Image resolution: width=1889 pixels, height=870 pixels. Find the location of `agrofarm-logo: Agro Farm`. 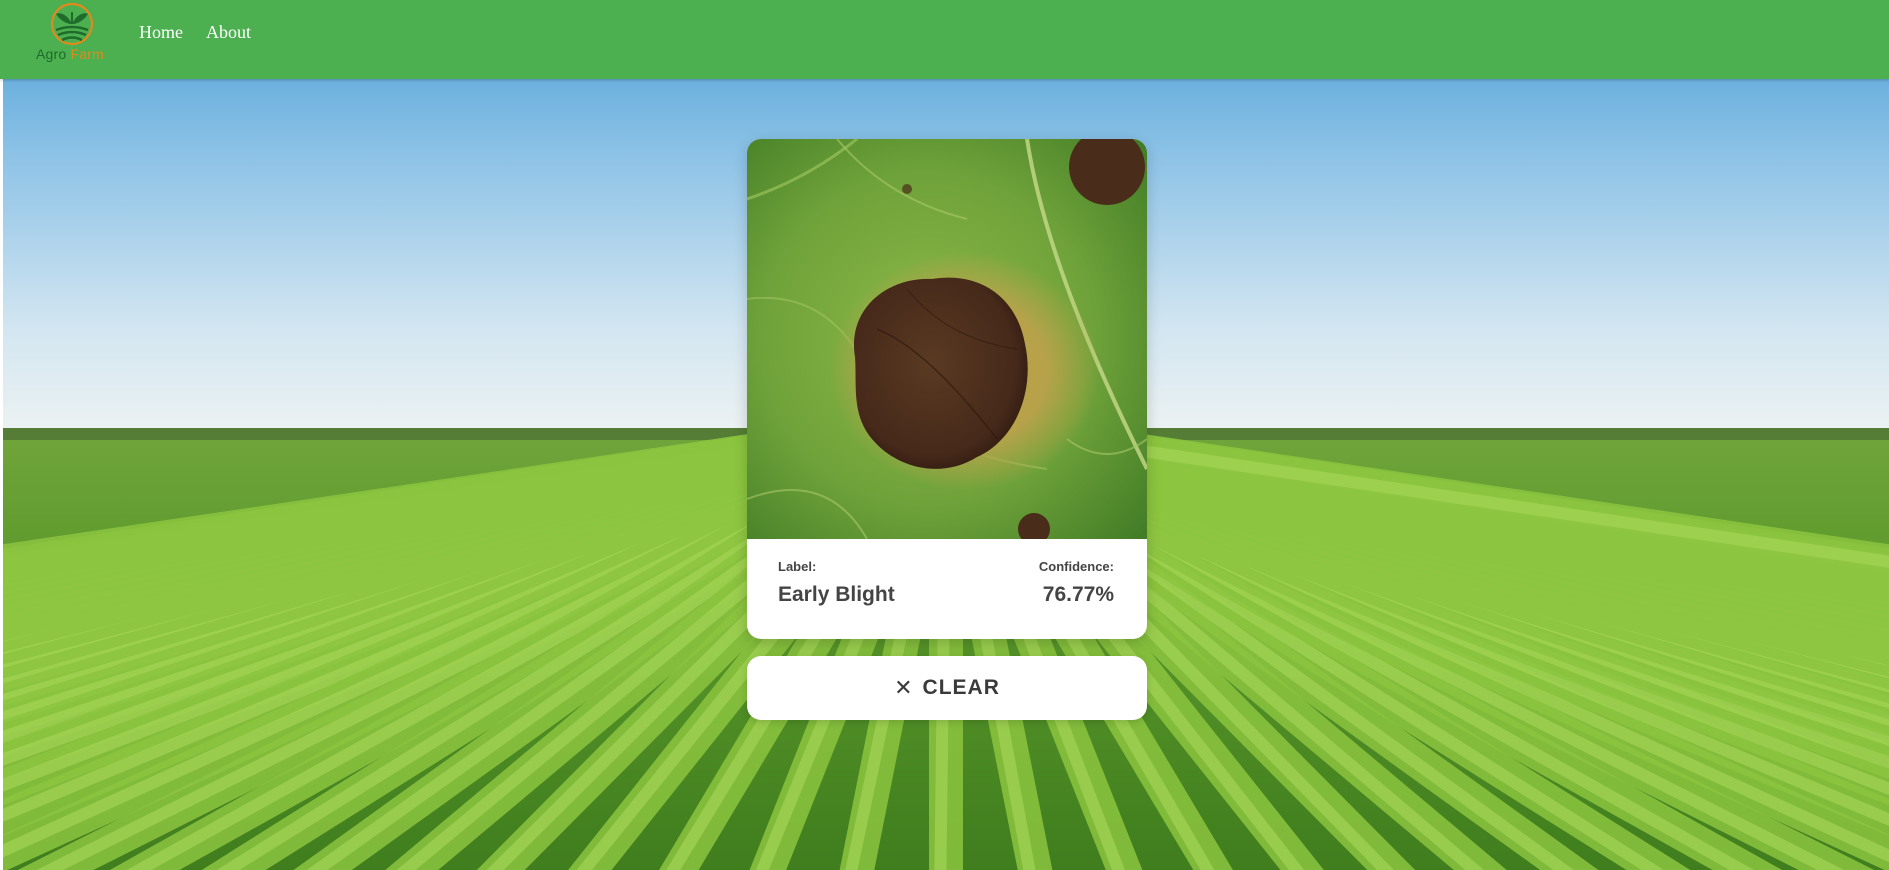

agrofarm-logo: Agro Farm is located at coordinates (72, 33).